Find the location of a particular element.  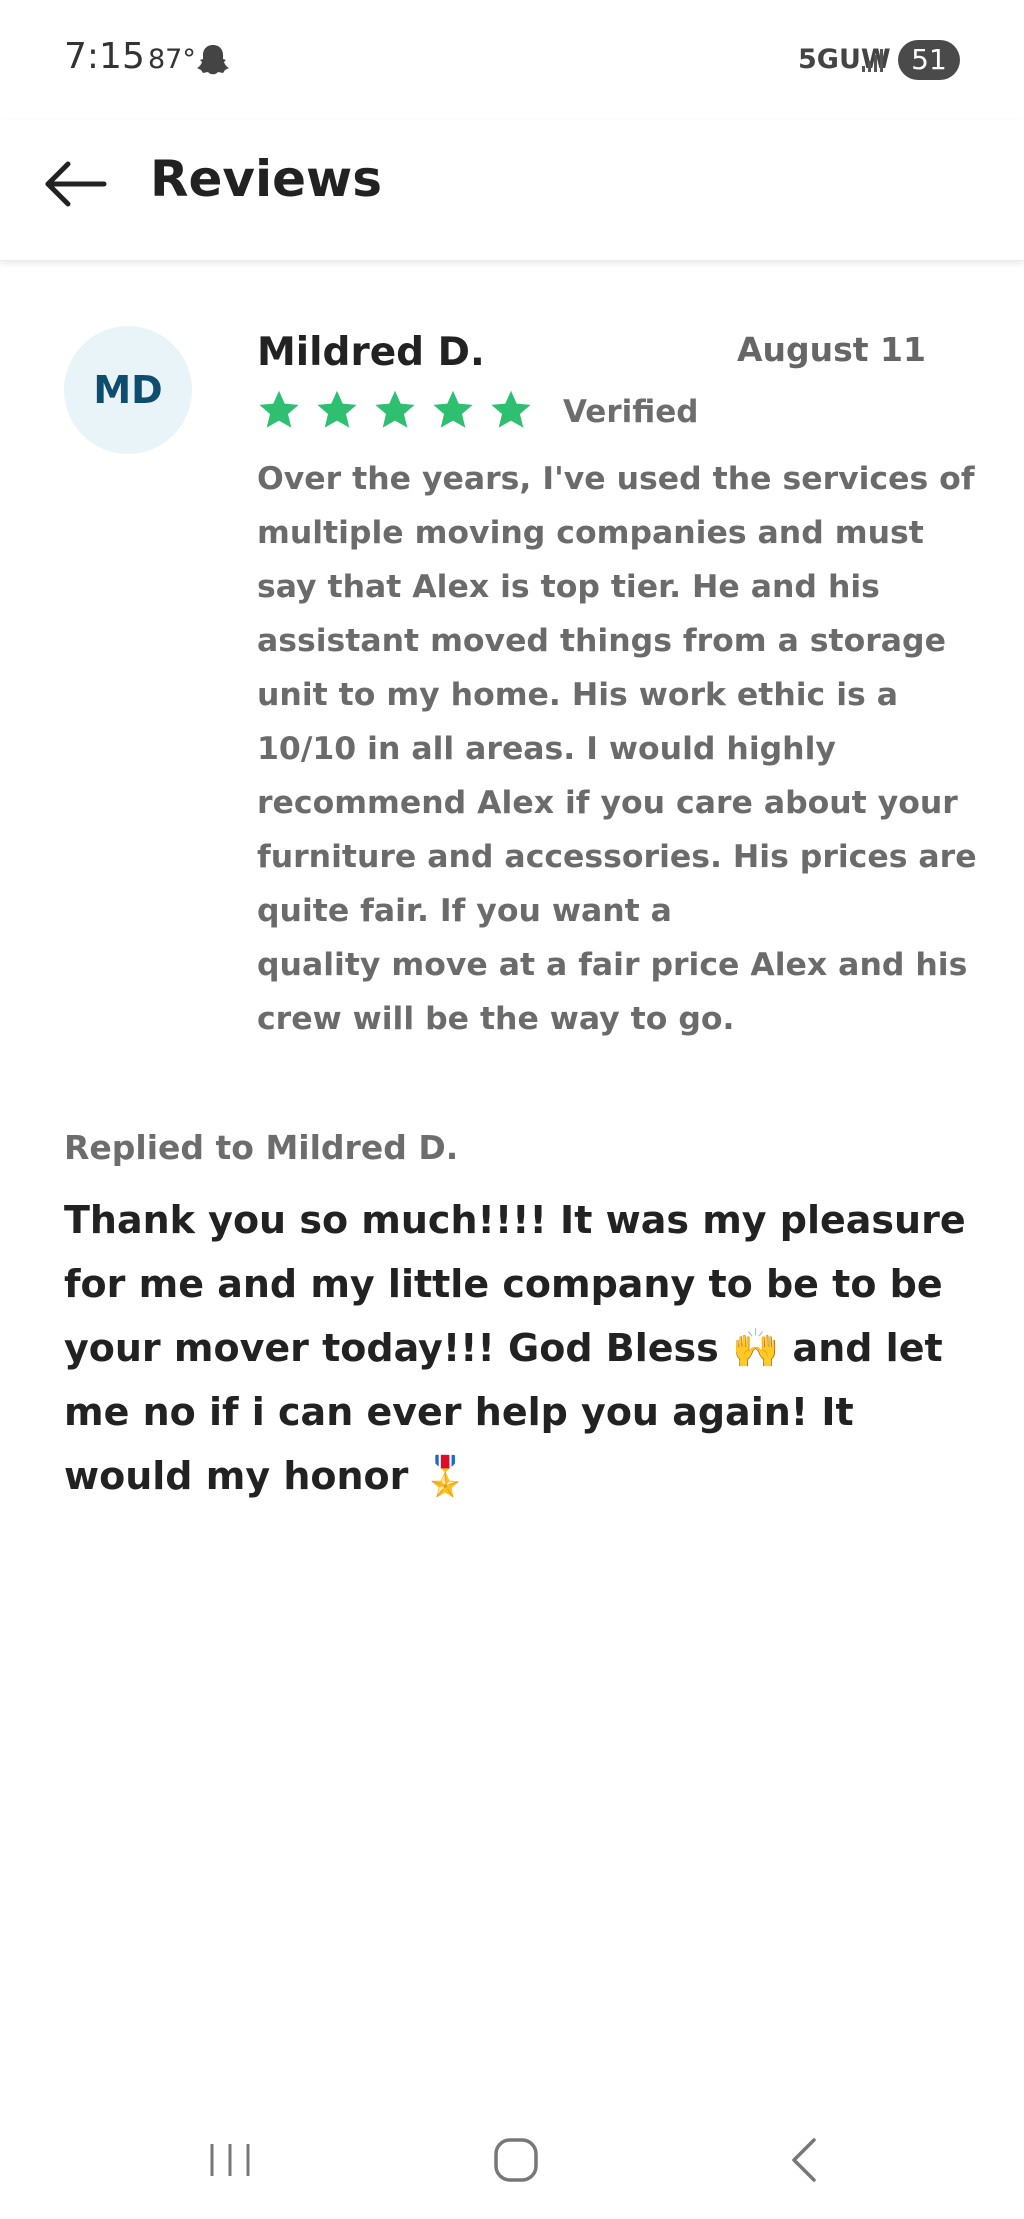

back-button is located at coordinates (76, 184).